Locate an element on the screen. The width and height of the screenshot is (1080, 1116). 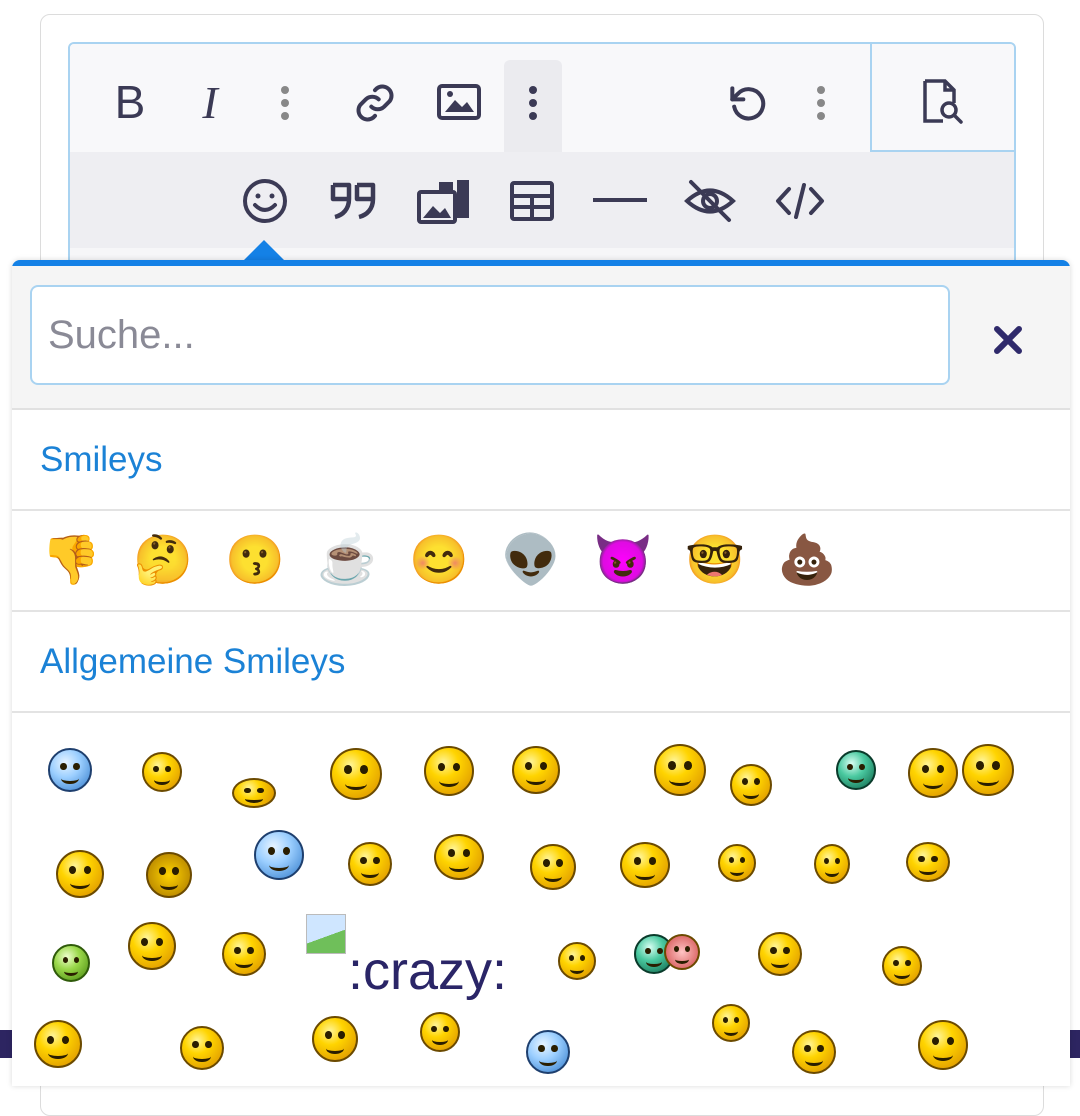
emoji-thinking: 🤔 is located at coordinates (163, 559).